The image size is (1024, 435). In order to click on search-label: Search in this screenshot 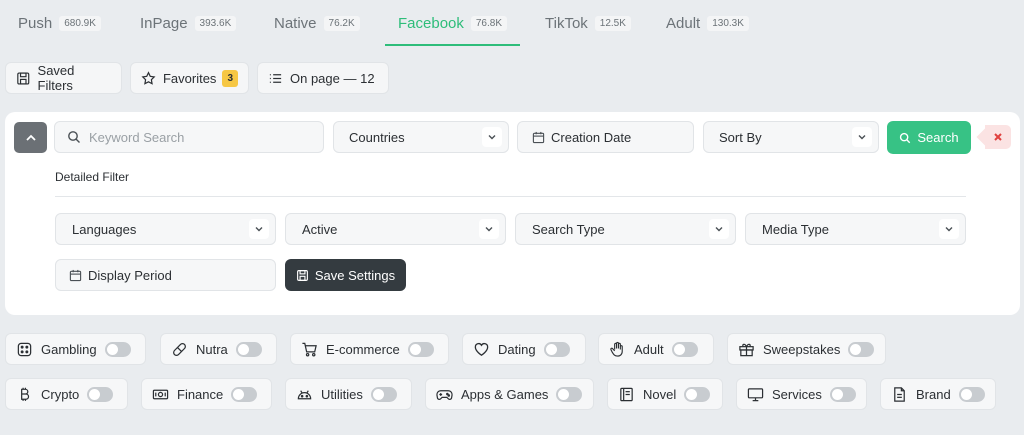, I will do `click(938, 137)`.